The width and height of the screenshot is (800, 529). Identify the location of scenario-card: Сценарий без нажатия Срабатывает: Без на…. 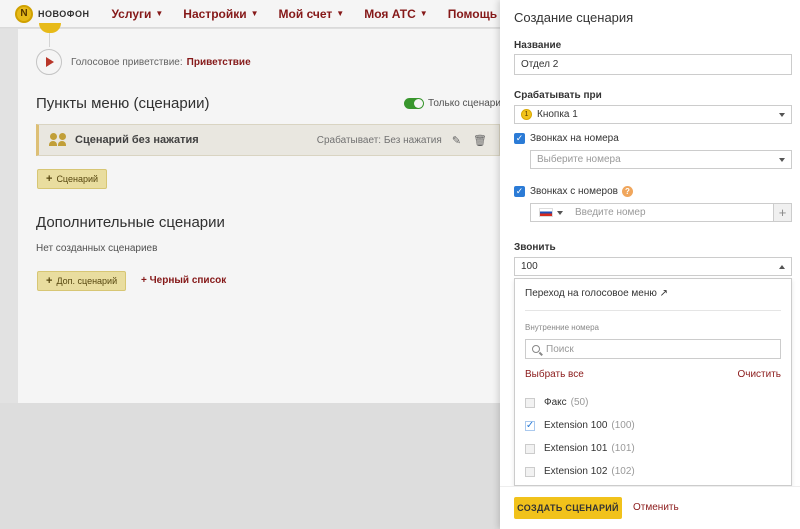
(268, 140).